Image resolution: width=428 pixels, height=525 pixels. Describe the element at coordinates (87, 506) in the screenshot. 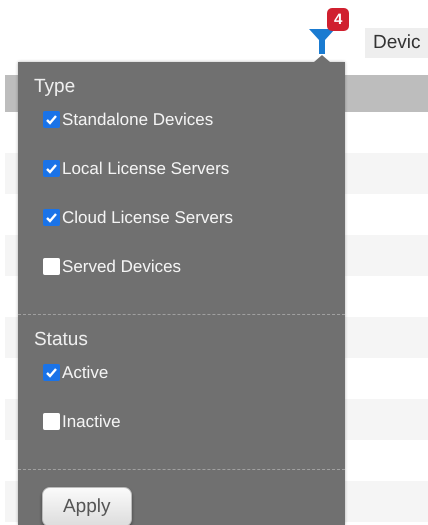

I see `apply-button: Apply` at that location.